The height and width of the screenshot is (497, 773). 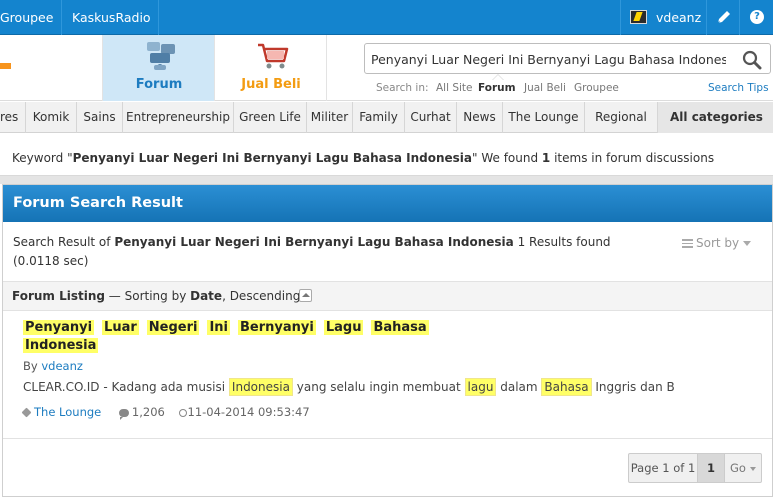 I want to click on nav-forum-label: Forum, so click(x=159, y=84).